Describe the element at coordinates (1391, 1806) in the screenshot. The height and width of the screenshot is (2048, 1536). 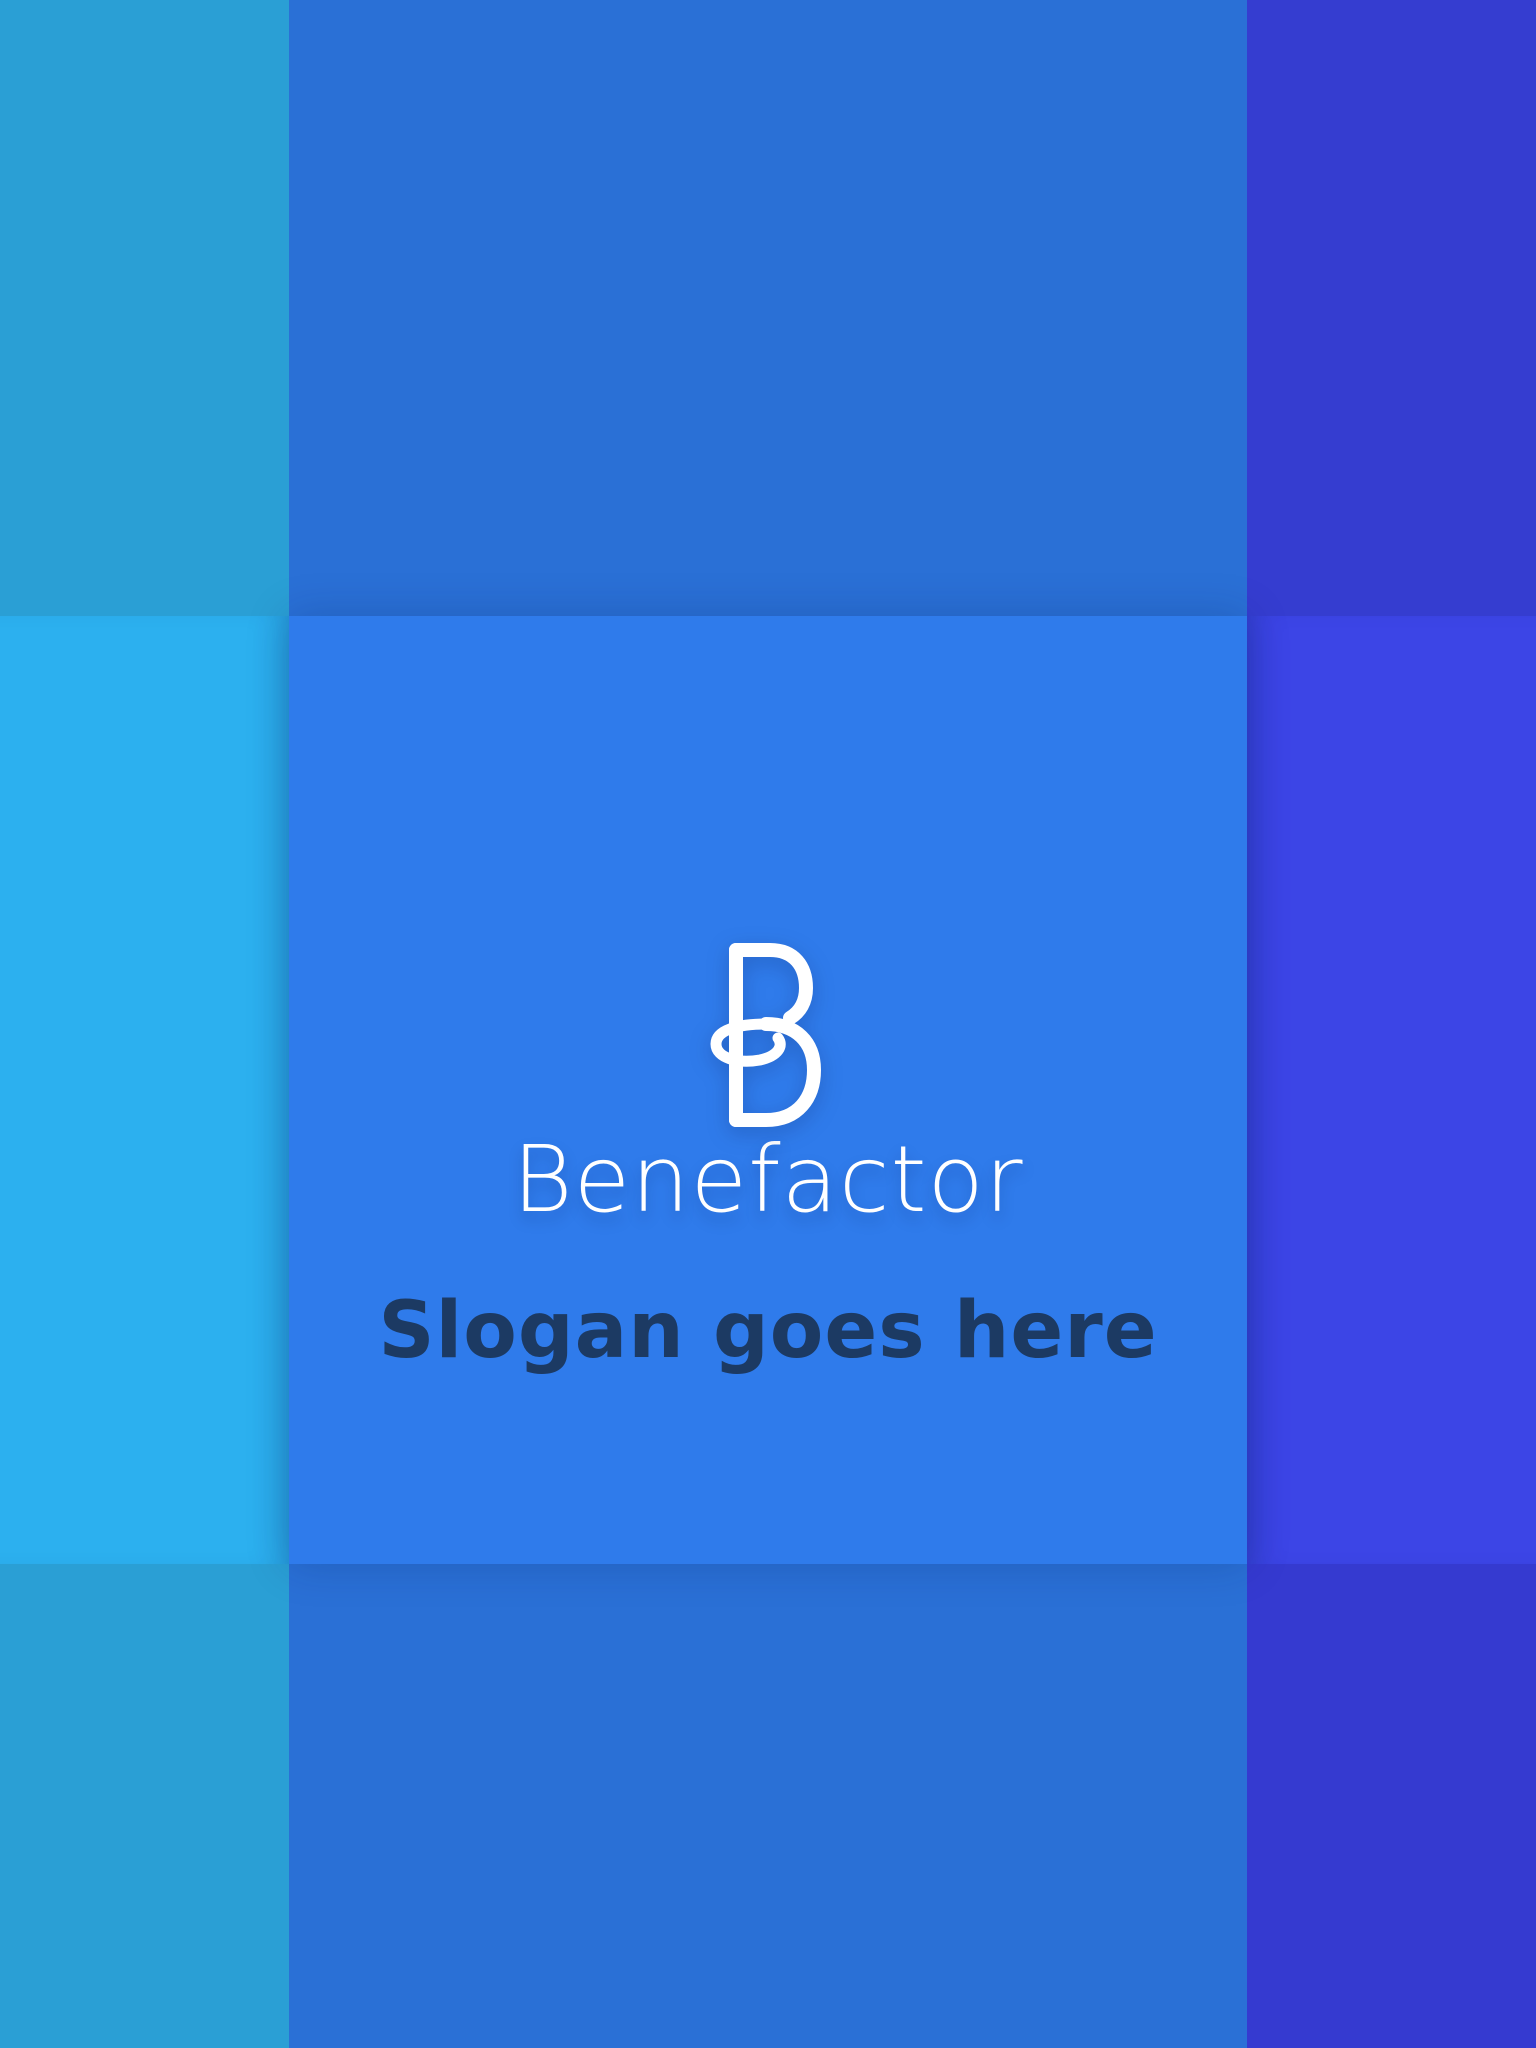
I see `background-tile-bottom-right` at that location.